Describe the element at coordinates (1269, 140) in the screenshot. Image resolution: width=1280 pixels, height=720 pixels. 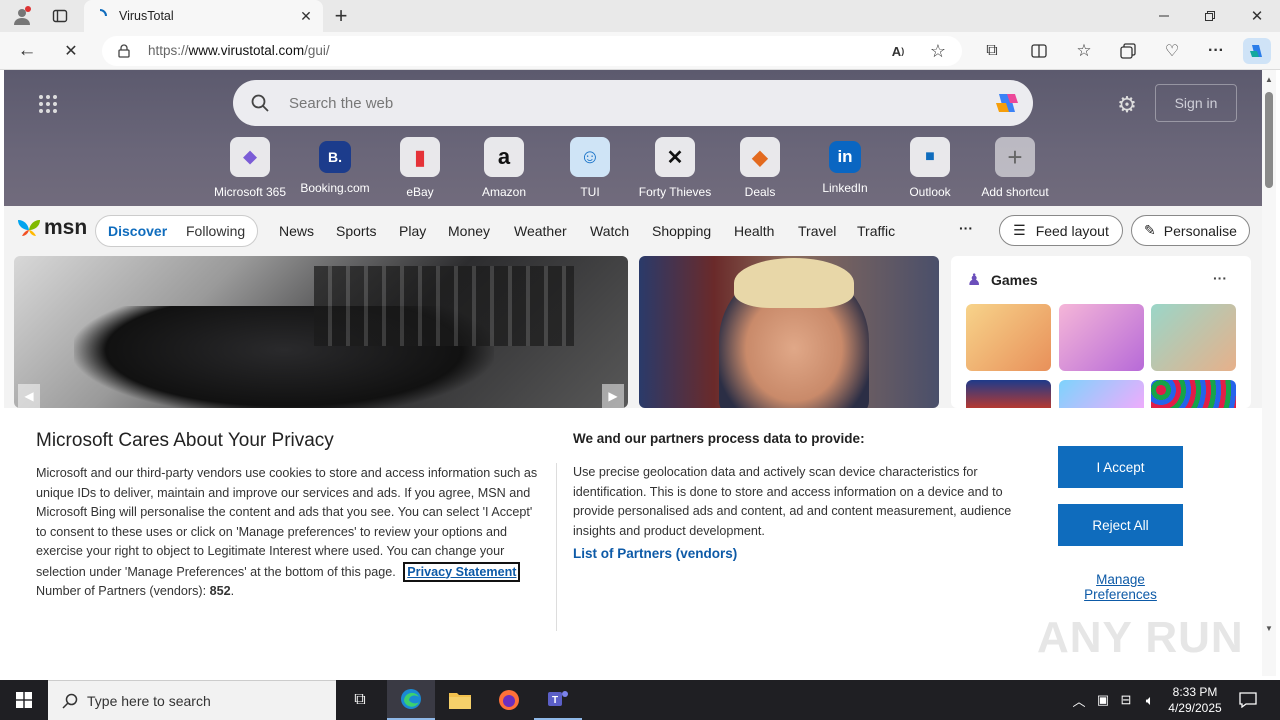
I see `scroll-thumb` at that location.